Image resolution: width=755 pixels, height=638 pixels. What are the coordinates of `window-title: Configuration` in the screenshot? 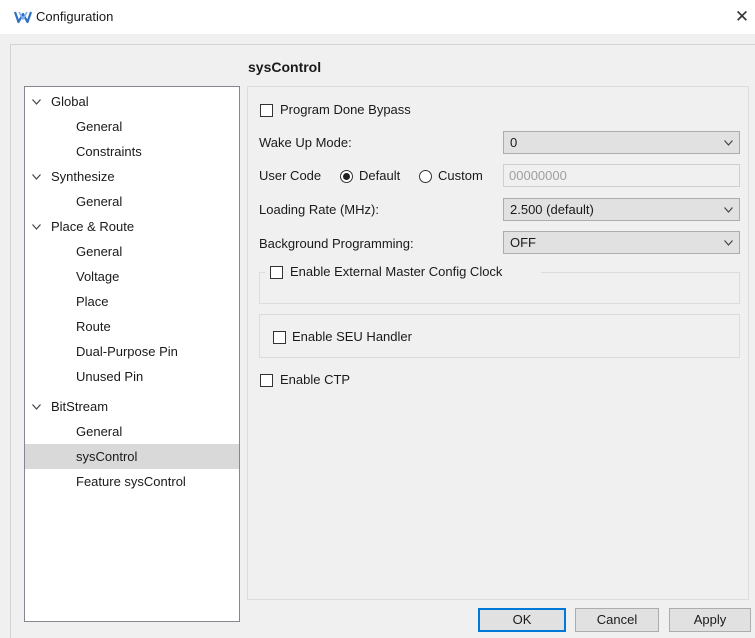 It's located at (75, 16).